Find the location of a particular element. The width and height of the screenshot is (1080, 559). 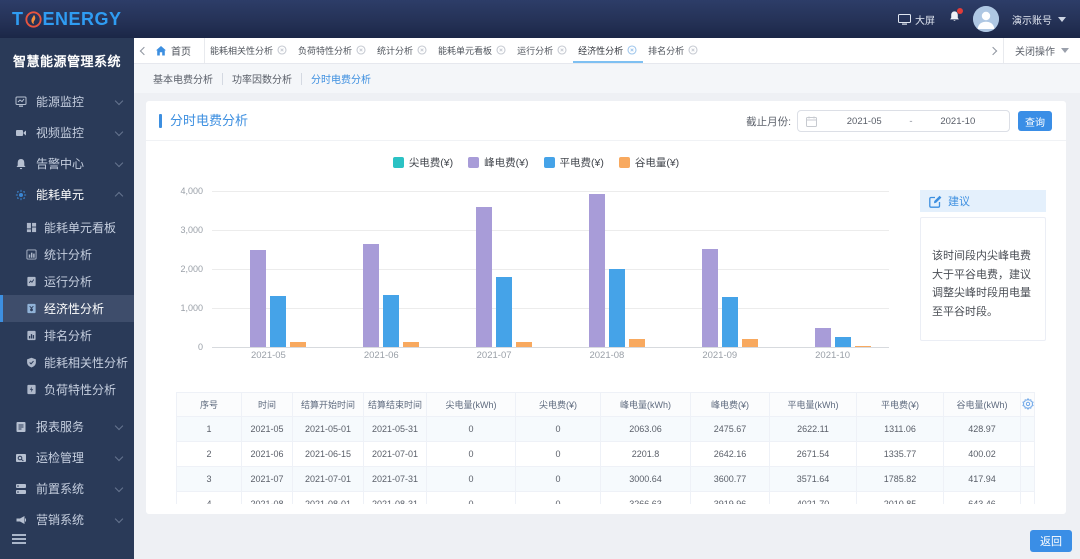

table-cell: 1 is located at coordinates (209, 429).